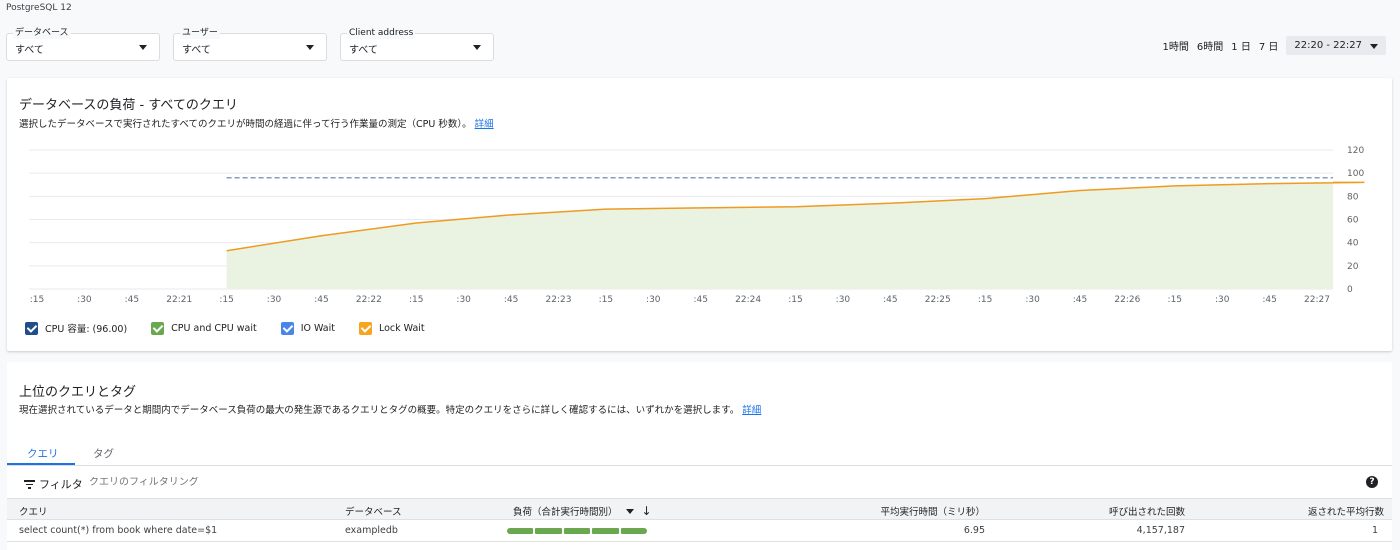 The image size is (1400, 550). What do you see at coordinates (1353, 197) in the screenshot?
I see `chart-y-tick-label: 80` at bounding box center [1353, 197].